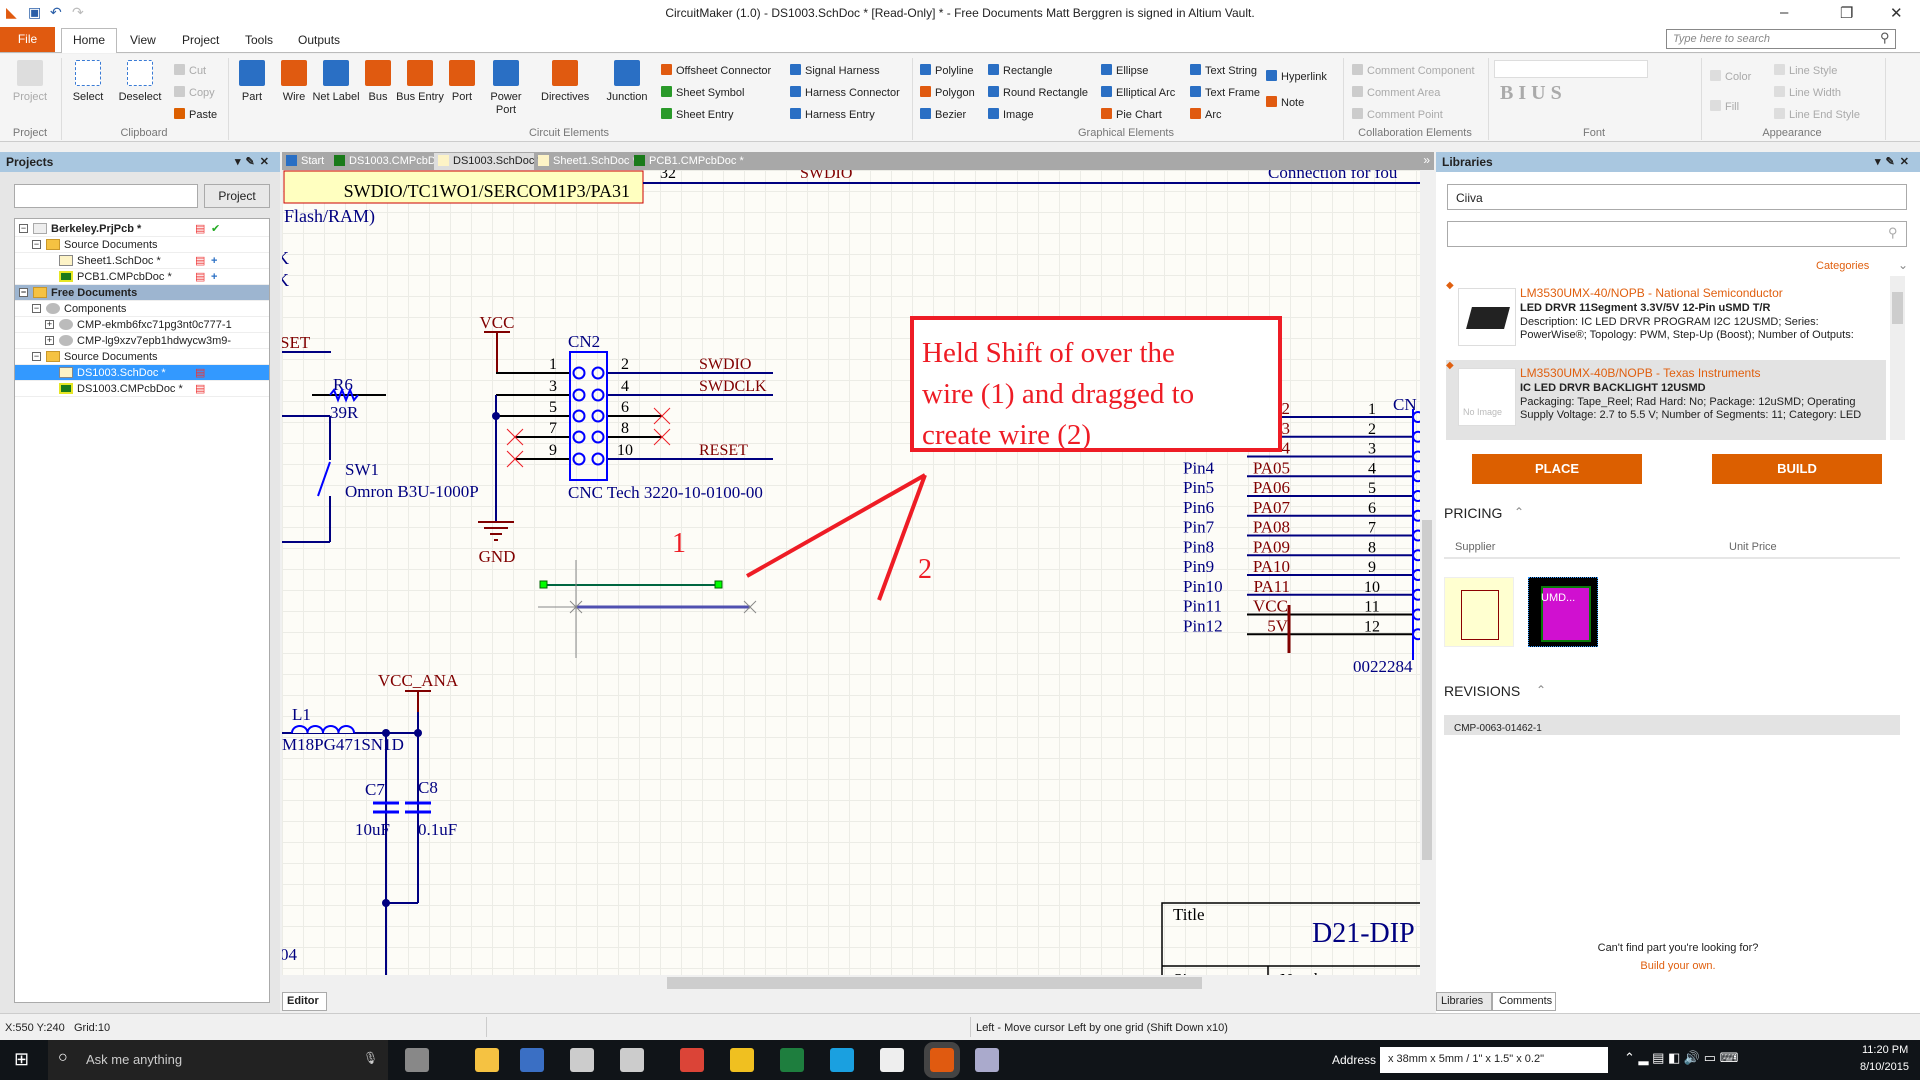 This screenshot has height=1080, width=1920. Describe the element at coordinates (692, 1060) in the screenshot. I see `chrome-icon` at that location.